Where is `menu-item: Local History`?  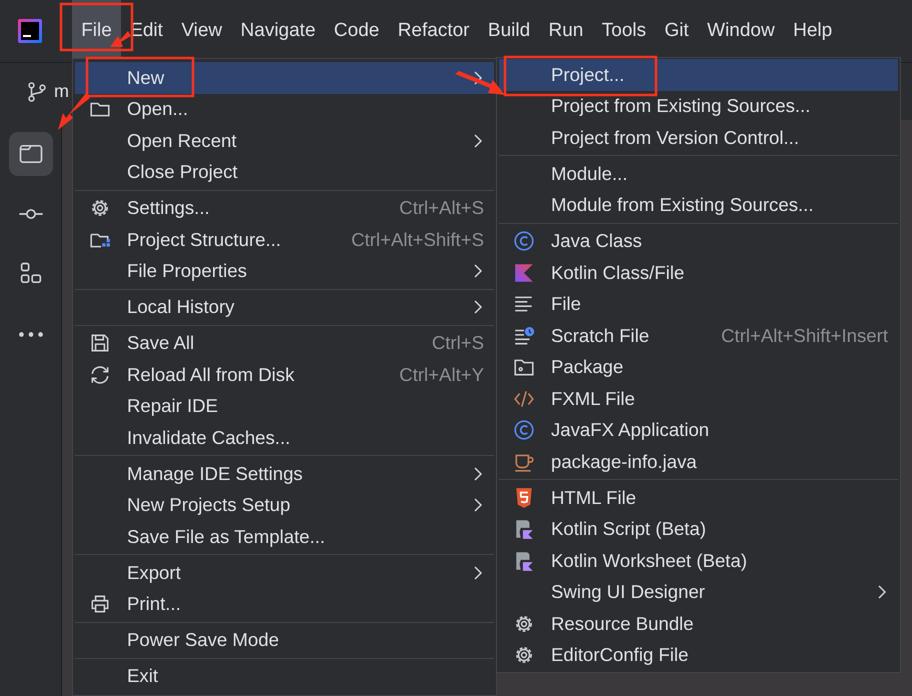
menu-item: Local History is located at coordinates (284, 307).